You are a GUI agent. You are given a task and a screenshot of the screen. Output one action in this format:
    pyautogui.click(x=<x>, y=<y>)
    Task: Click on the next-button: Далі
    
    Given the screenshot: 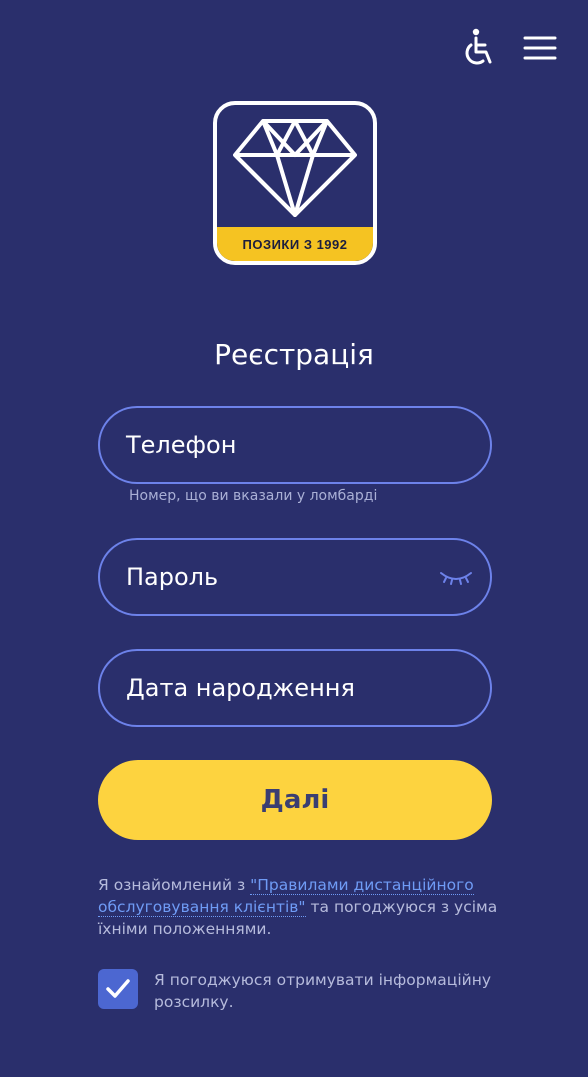 What is the action you would take?
    pyautogui.click(x=295, y=800)
    